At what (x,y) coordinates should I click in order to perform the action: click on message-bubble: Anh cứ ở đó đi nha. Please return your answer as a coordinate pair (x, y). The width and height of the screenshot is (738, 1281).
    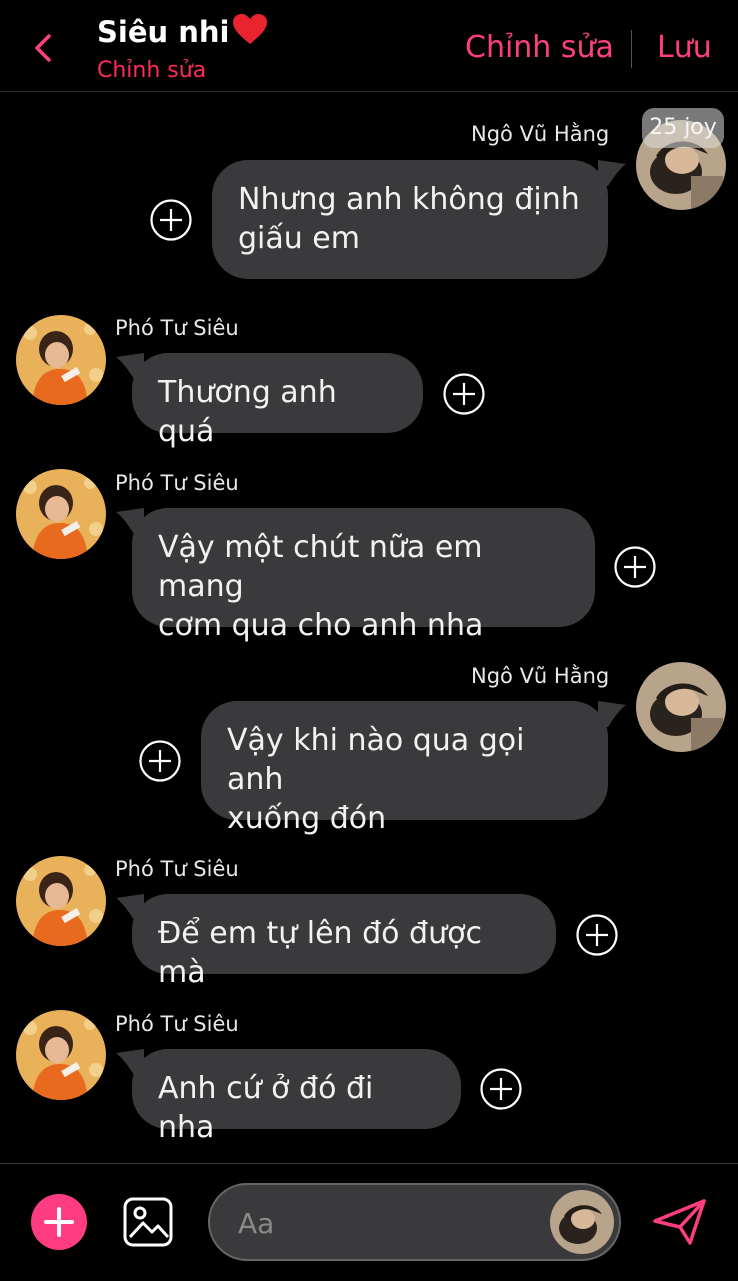
    Looking at the image, I should click on (296, 1097).